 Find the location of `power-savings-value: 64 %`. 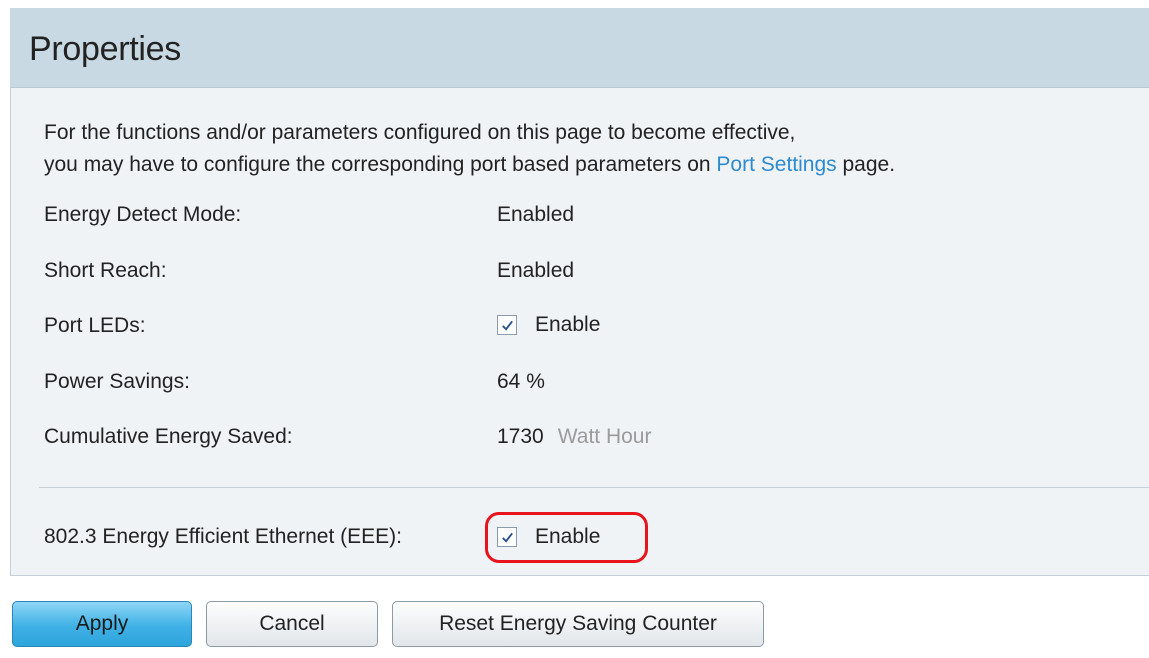

power-savings-value: 64 % is located at coordinates (521, 381).